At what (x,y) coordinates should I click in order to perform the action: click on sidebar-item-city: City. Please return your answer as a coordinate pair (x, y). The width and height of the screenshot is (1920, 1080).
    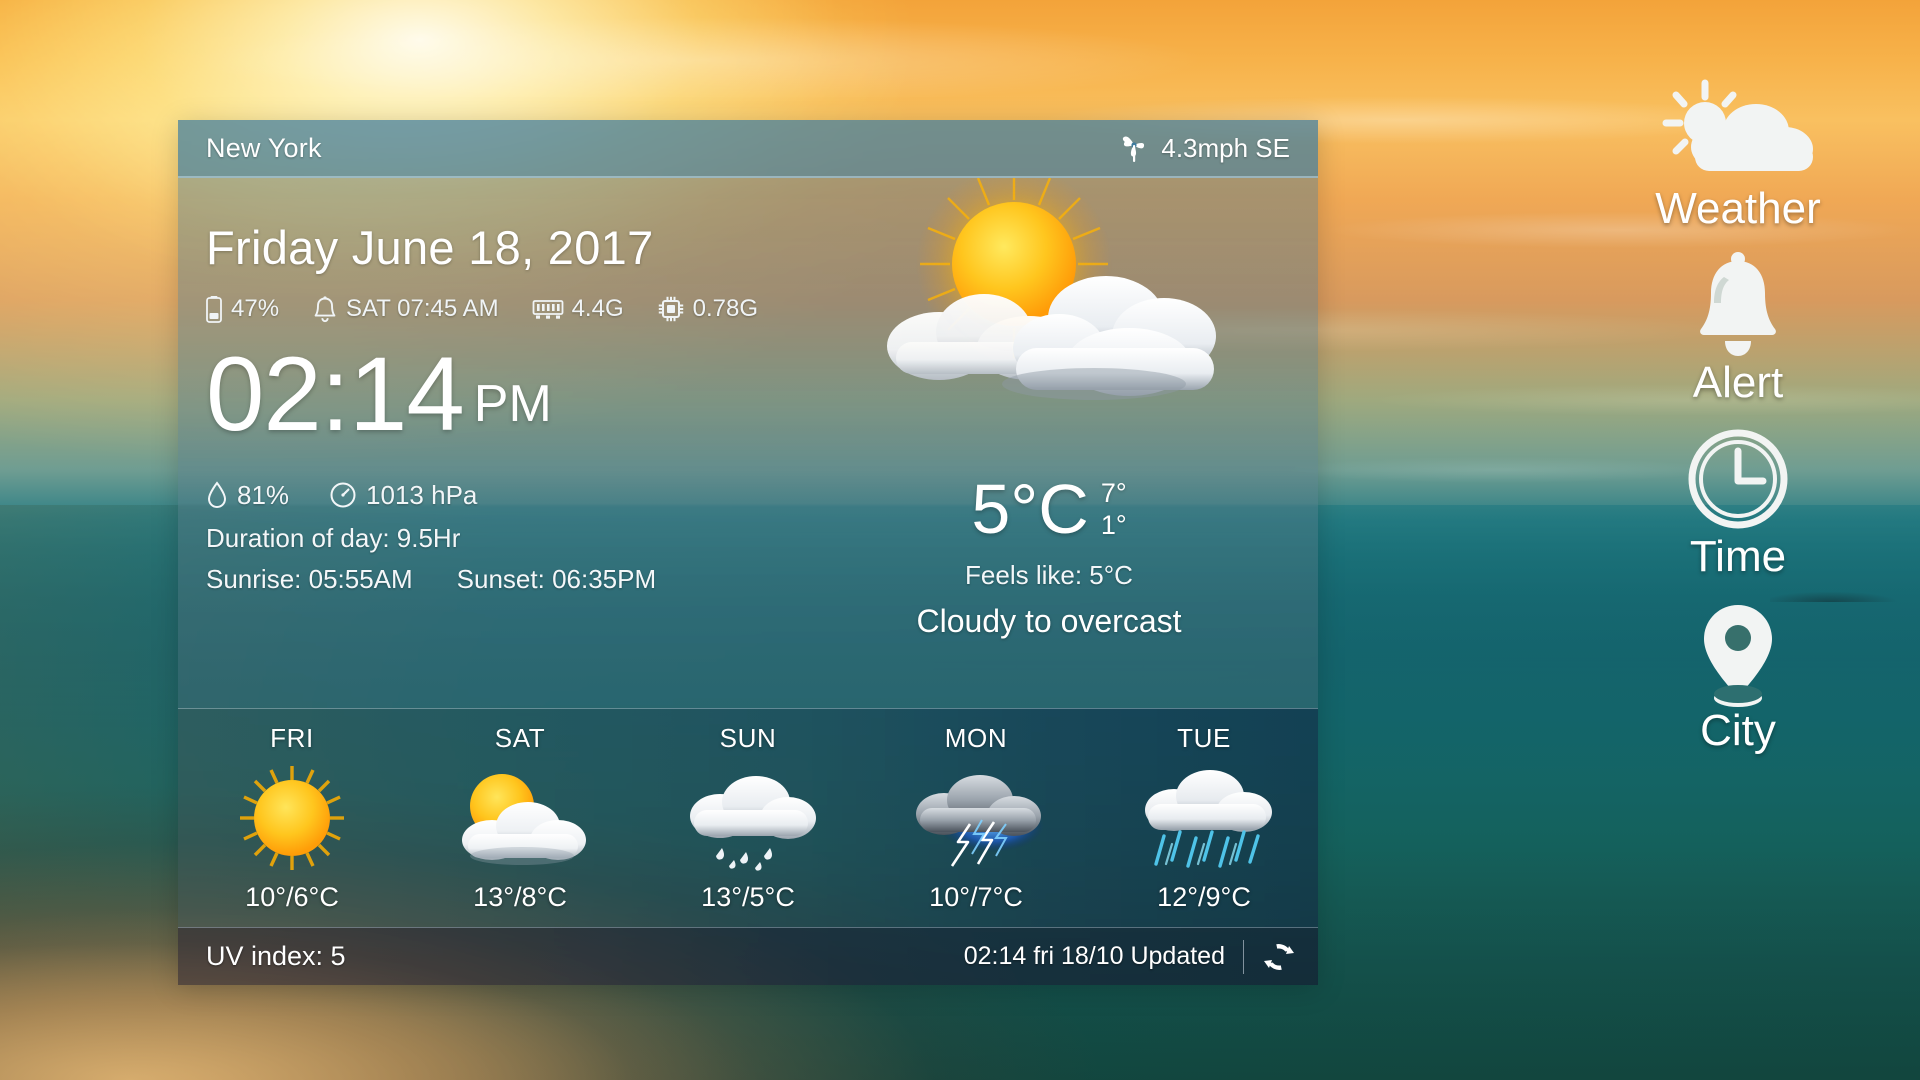
    Looking at the image, I should click on (1738, 678).